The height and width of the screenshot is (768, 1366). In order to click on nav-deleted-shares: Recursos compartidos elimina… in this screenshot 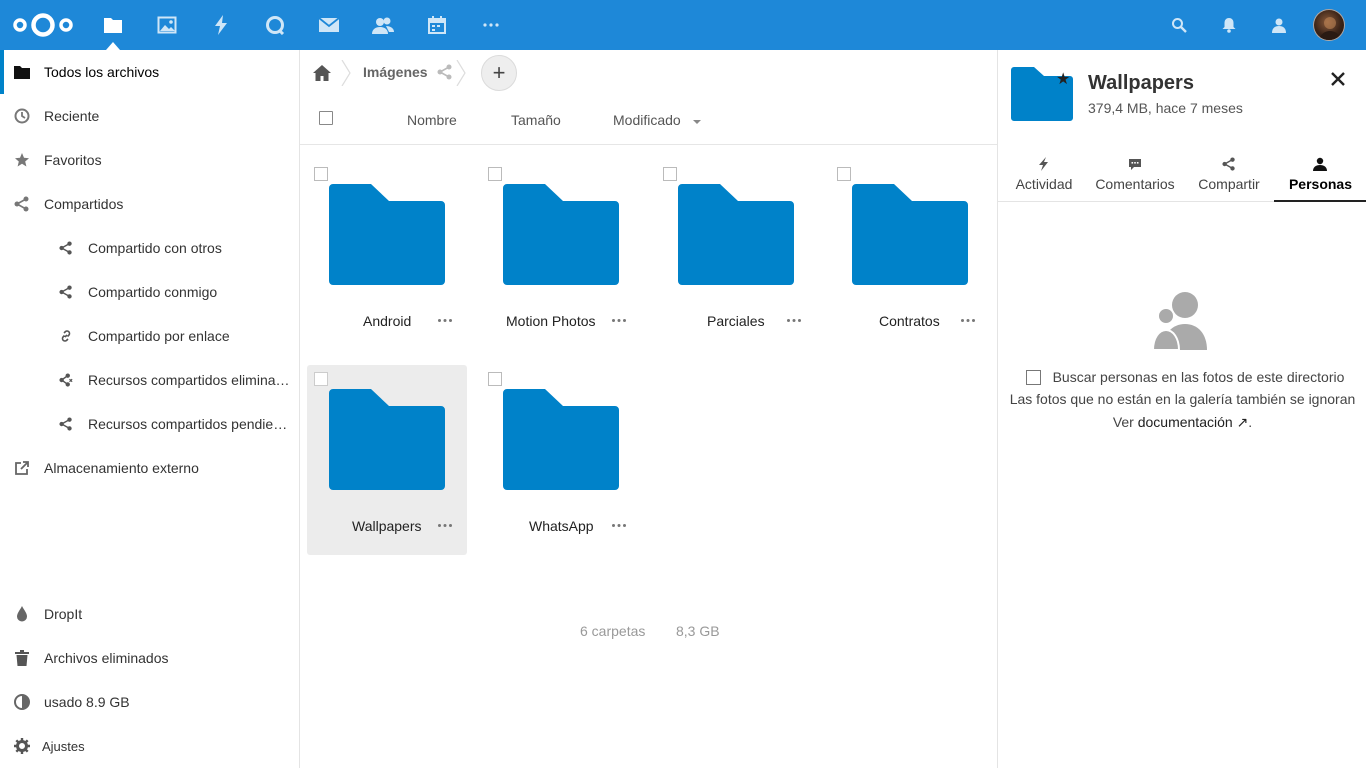, I will do `click(149, 380)`.